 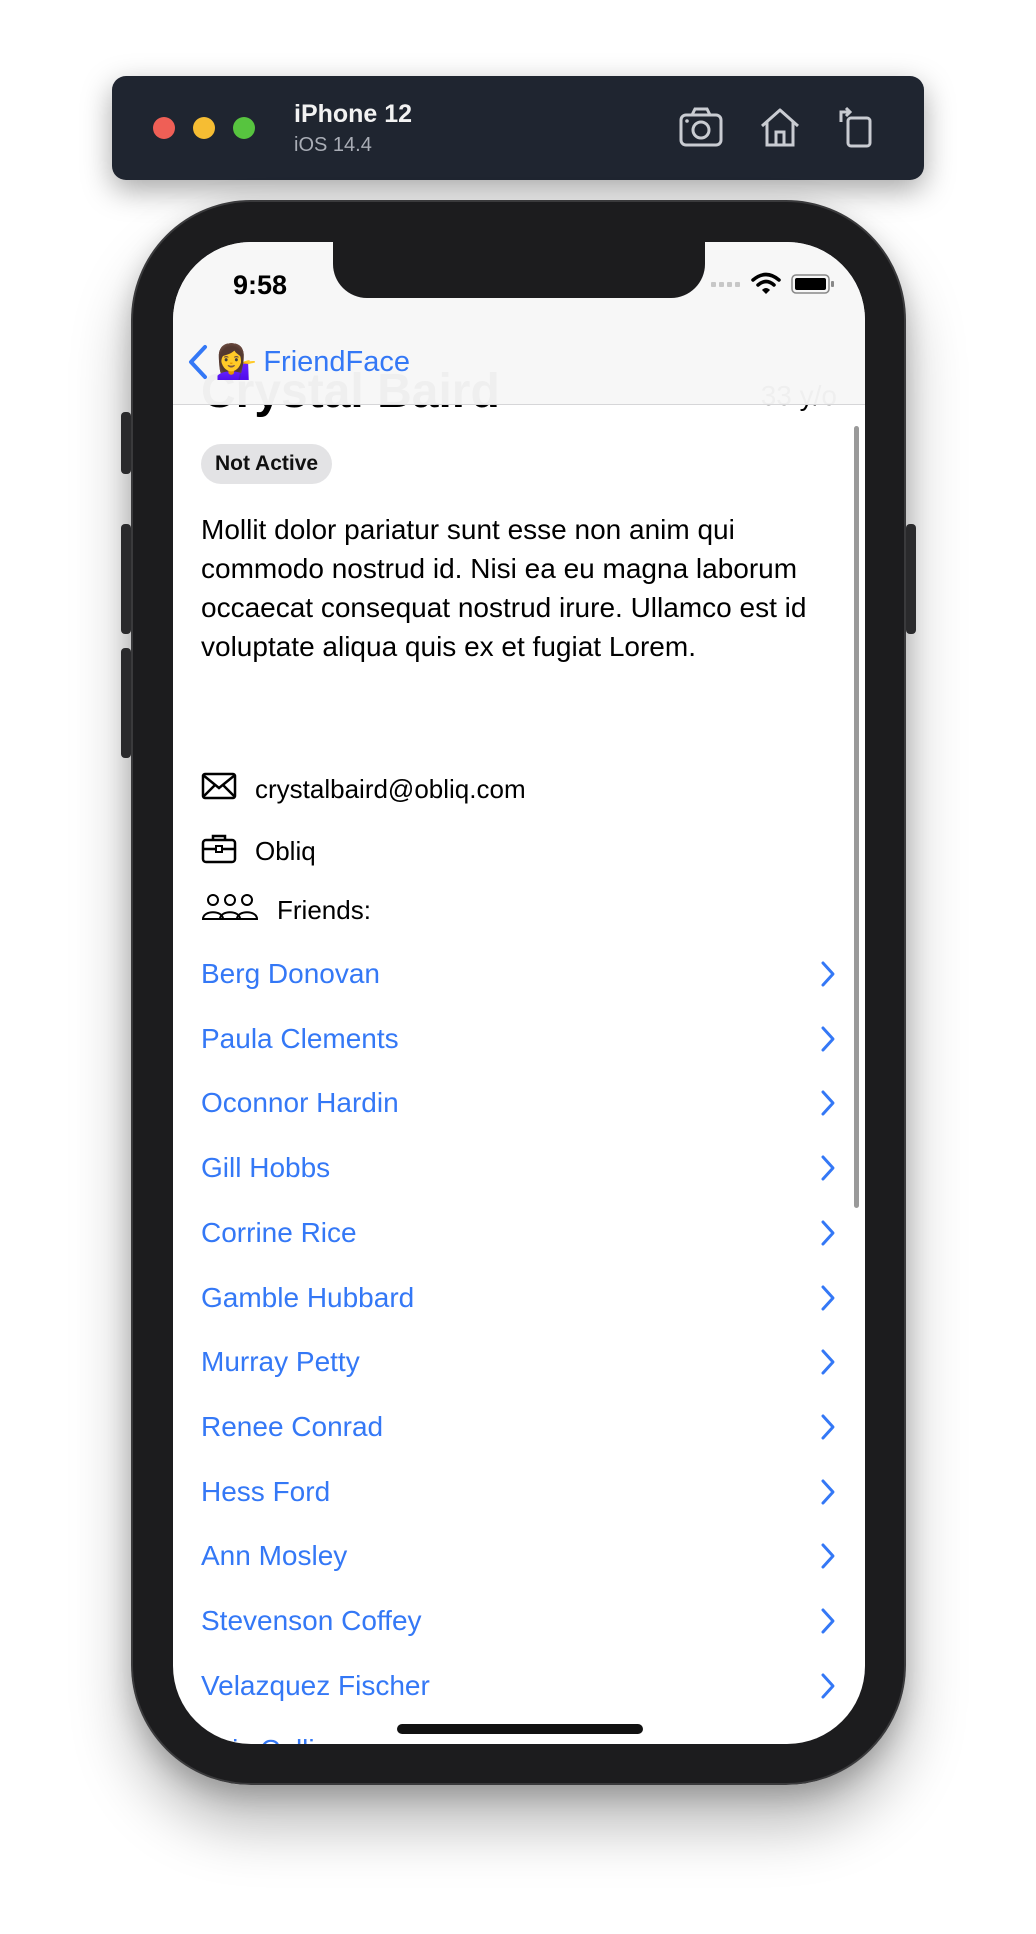 I want to click on friend-row: Velazquez Fischer, so click(x=518, y=1686).